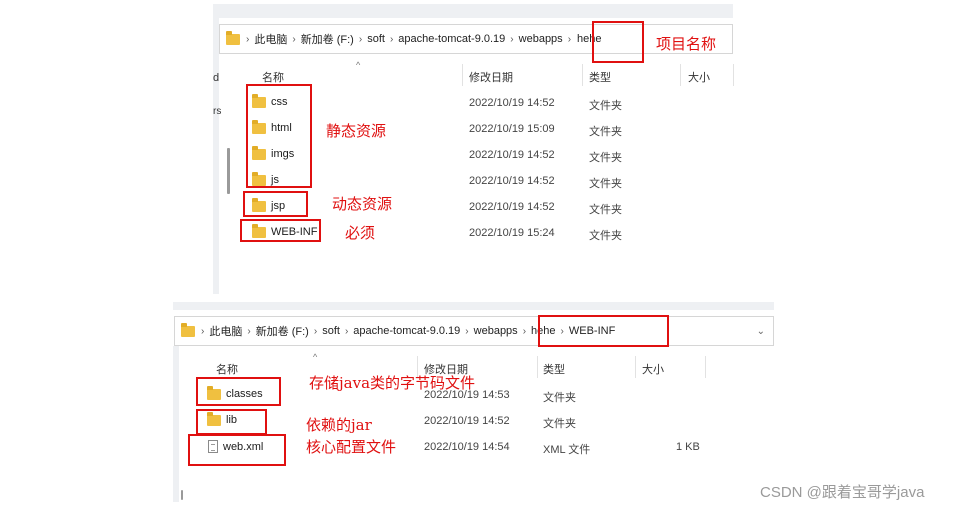 The image size is (980, 508). I want to click on highlight-box-classes, so click(238, 391).